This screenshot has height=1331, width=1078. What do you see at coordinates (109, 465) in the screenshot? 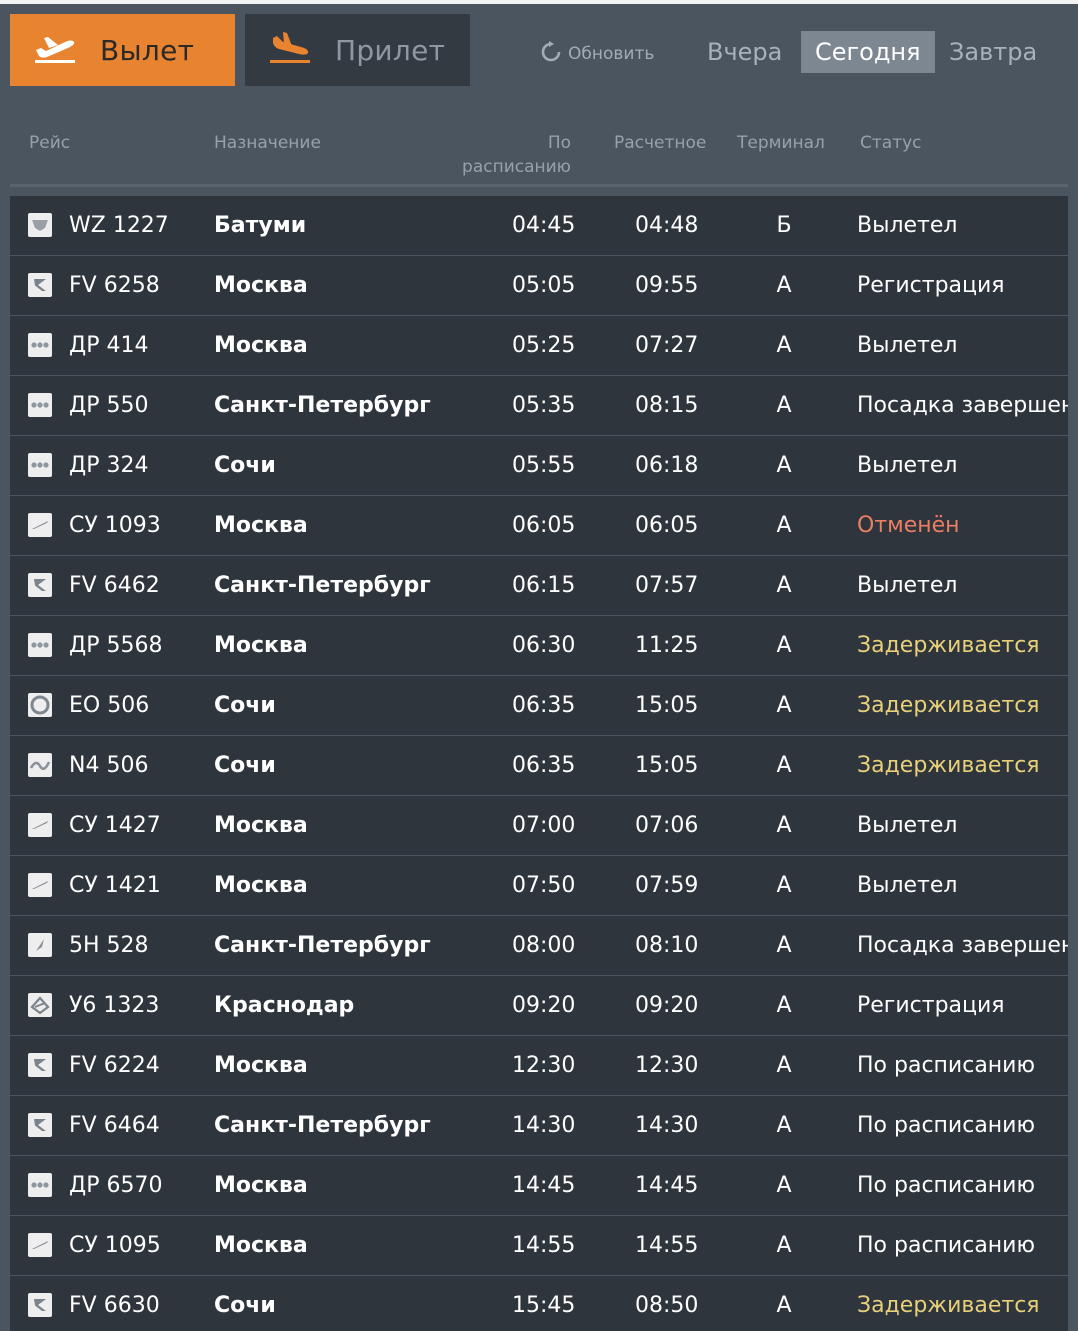
I see `flight-number: ДР 324` at bounding box center [109, 465].